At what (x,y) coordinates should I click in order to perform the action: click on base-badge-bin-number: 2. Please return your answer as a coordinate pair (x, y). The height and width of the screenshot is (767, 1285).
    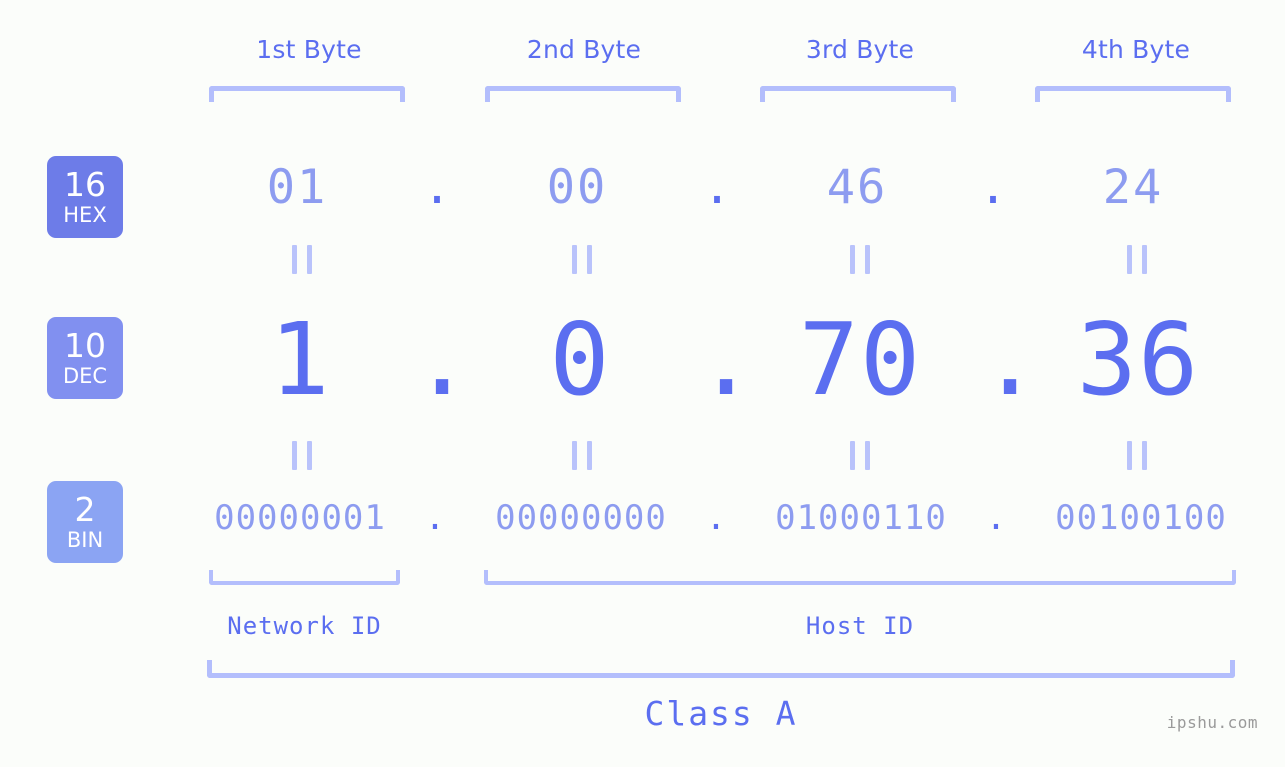
    Looking at the image, I should click on (85, 509).